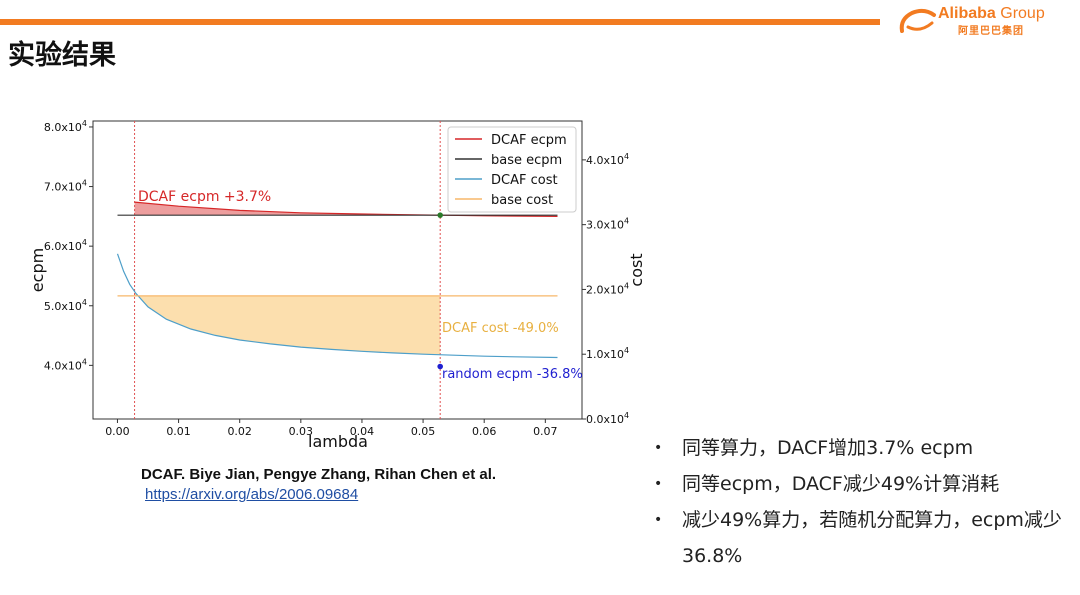 Image resolution: width=1080 pixels, height=595 pixels. Describe the element at coordinates (338, 441) in the screenshot. I see `x-axis-label: lambda` at that location.